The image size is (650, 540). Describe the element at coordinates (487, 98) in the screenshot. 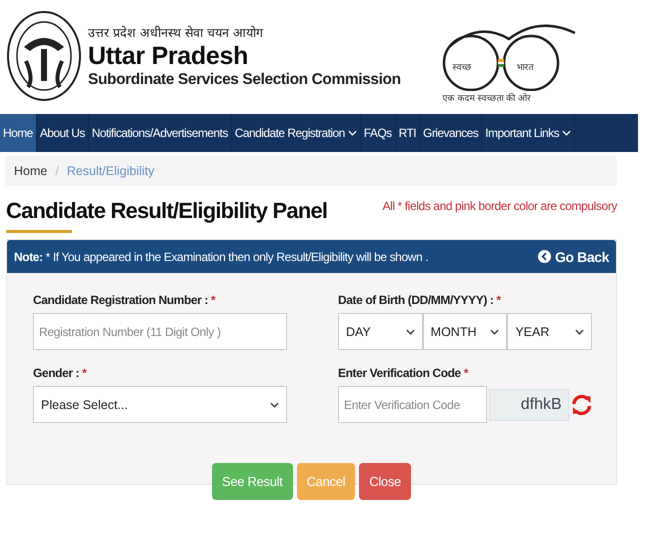

I see `swachh-tagline: एक कदम स्वच्छता की ओर` at that location.